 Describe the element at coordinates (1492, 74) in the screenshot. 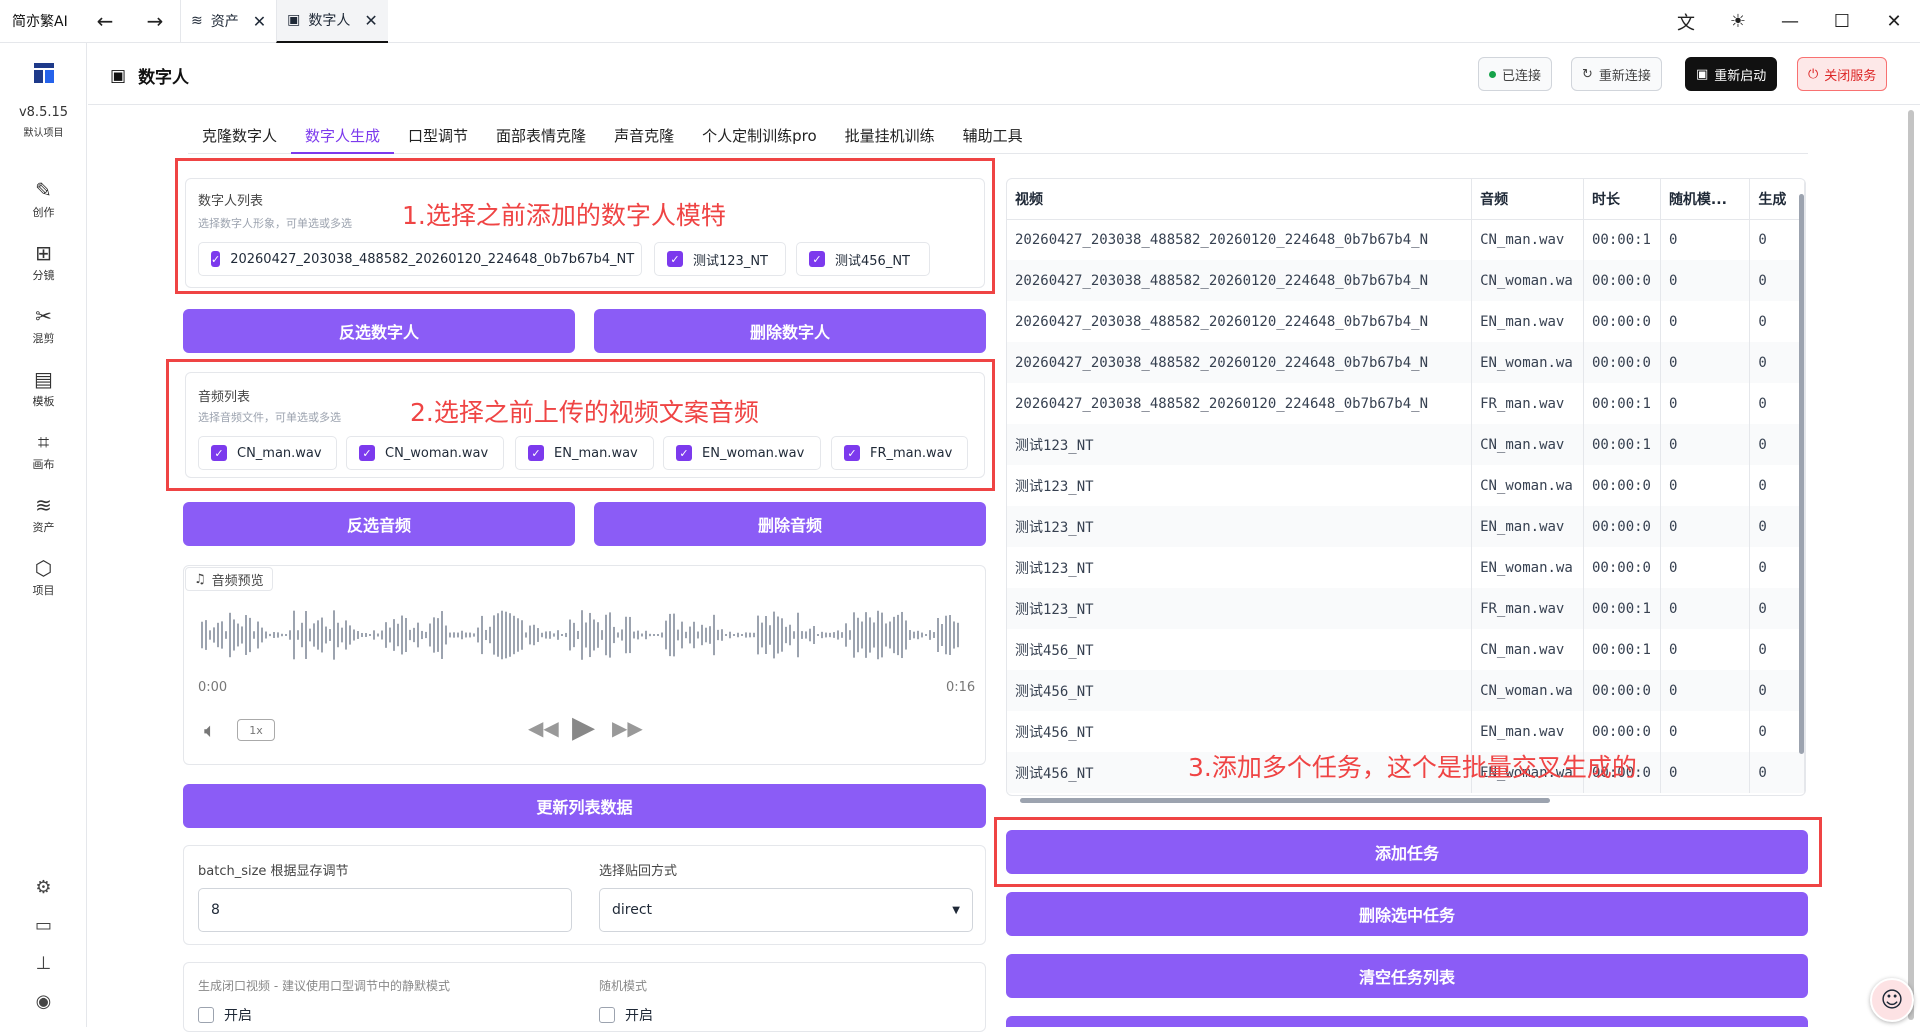

I see `status-dot-icon` at that location.